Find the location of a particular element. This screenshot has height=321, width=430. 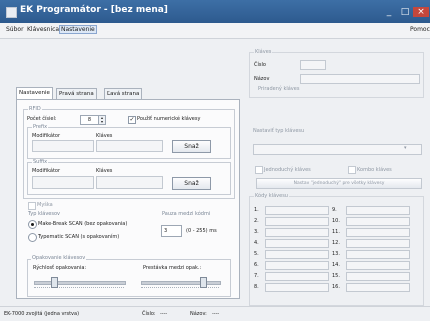

prefix-group-label: Prefix is located at coordinates (40, 127).